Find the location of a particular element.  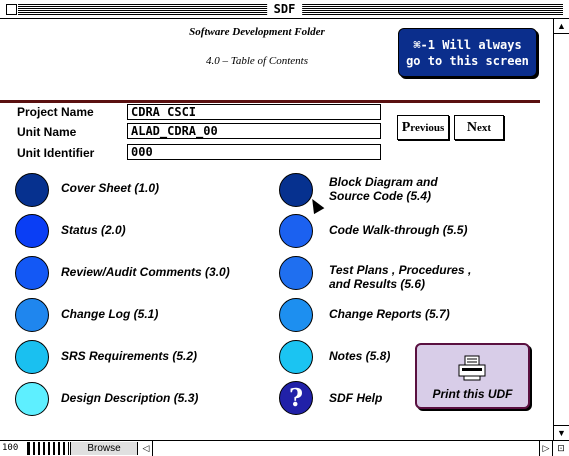

next-button: Next is located at coordinates (479, 127).